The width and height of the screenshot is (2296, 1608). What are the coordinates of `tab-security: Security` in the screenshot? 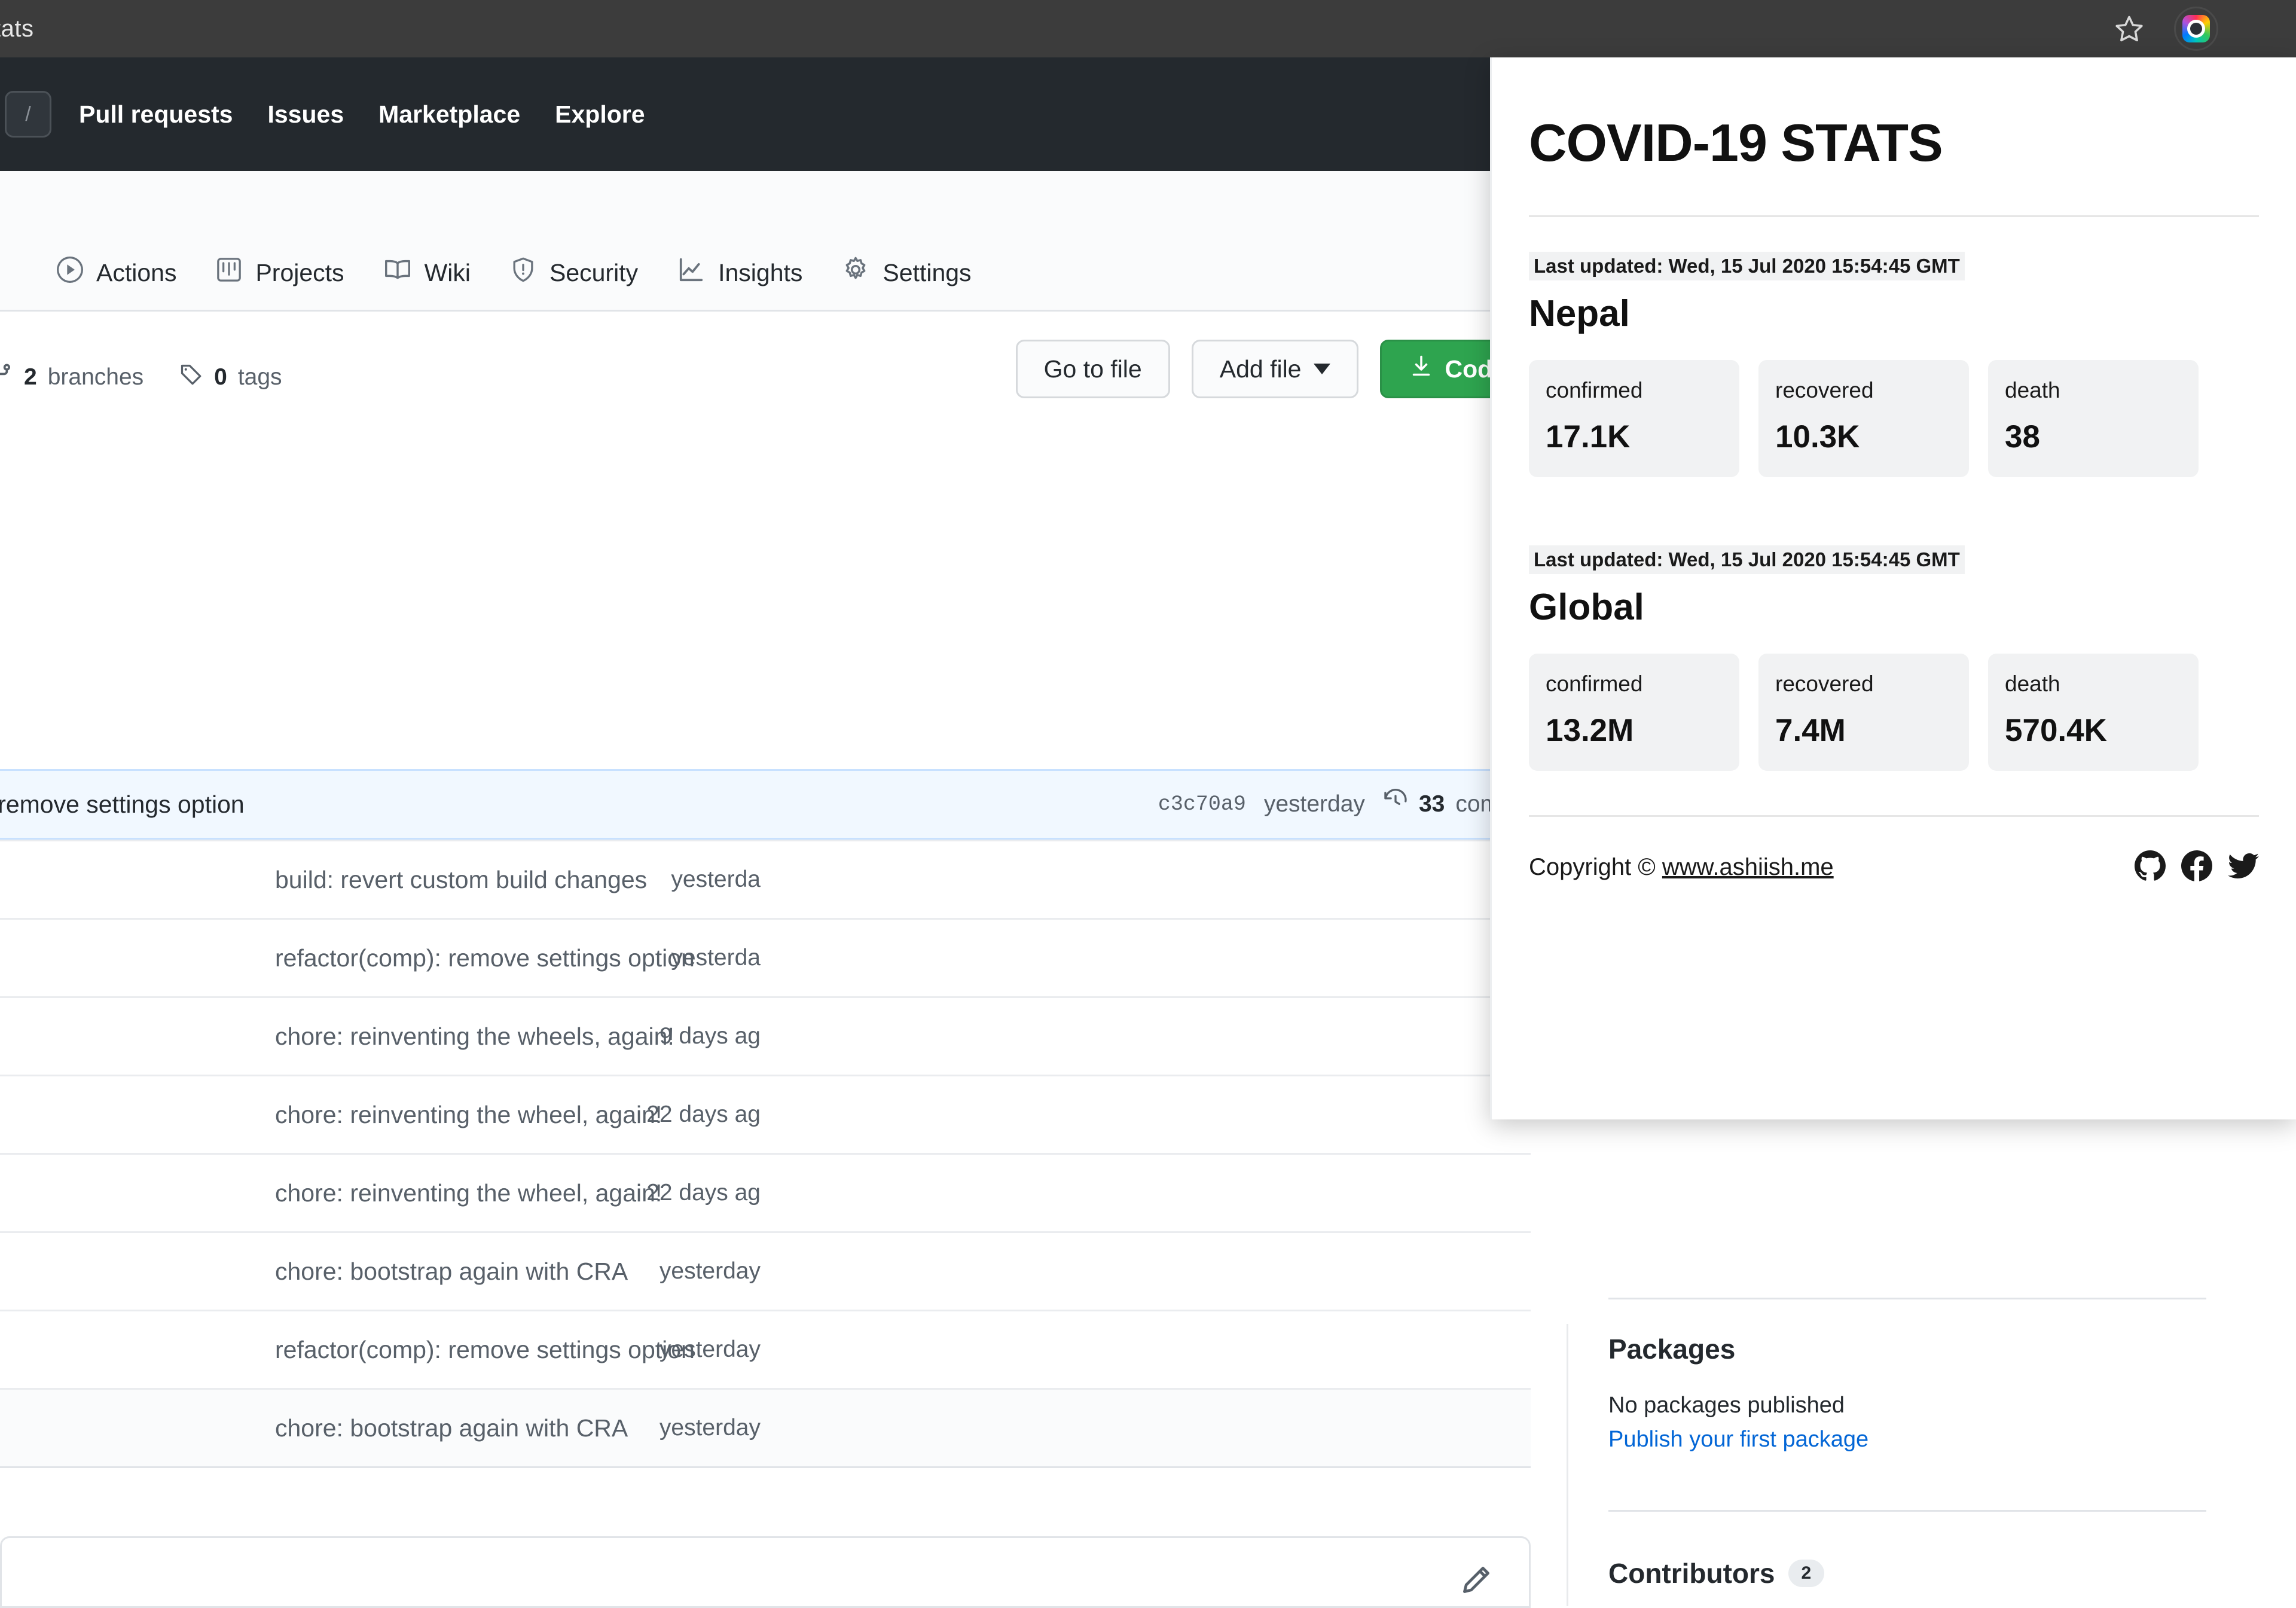 It's located at (574, 273).